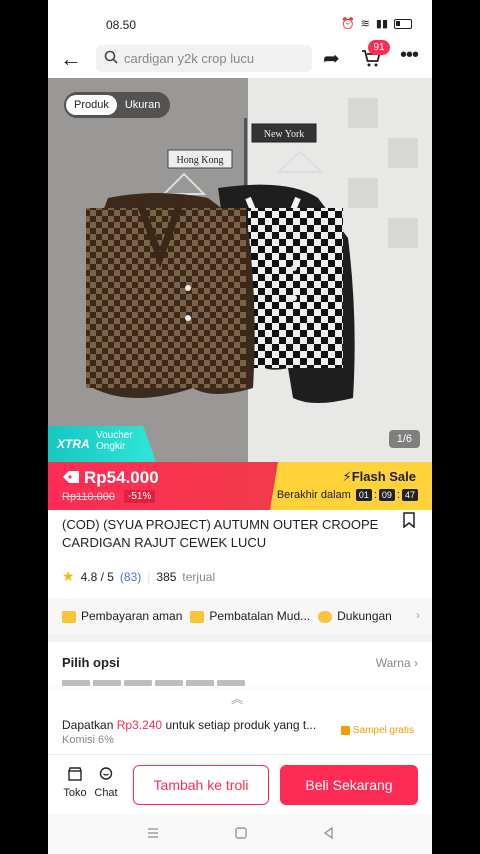 The image size is (480, 854). I want to click on free-sample-link: Sampel gratis, so click(377, 730).